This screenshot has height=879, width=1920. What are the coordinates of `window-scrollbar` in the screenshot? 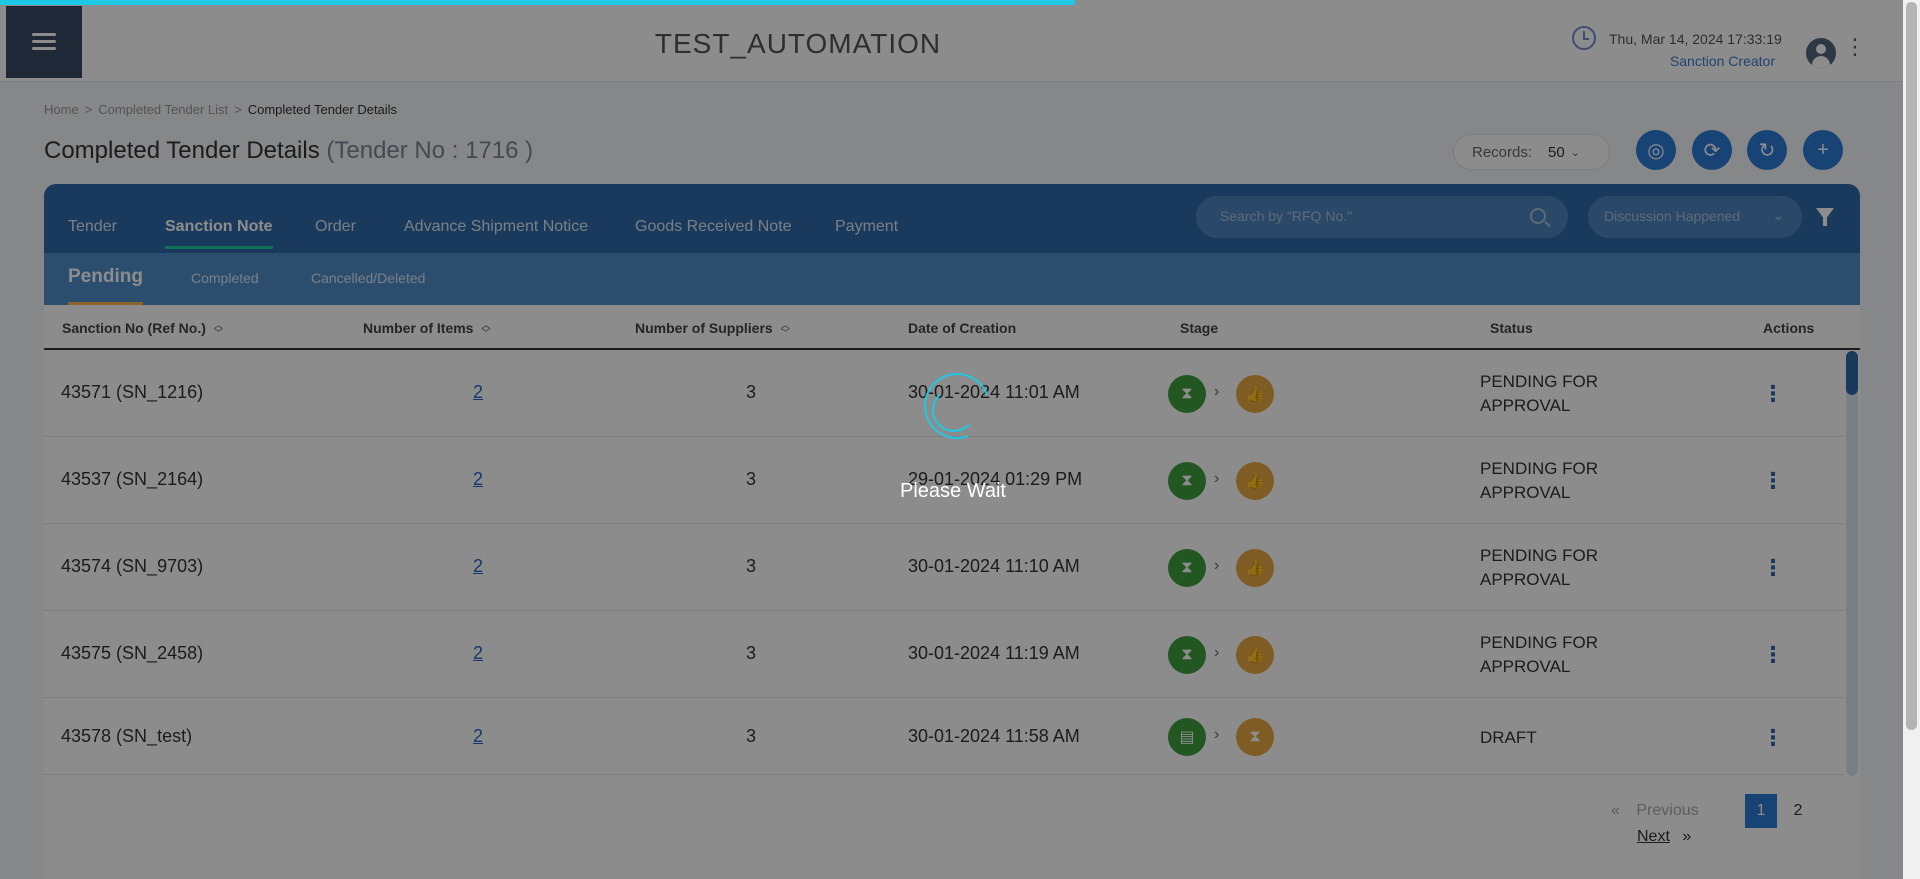 It's located at (1911, 439).